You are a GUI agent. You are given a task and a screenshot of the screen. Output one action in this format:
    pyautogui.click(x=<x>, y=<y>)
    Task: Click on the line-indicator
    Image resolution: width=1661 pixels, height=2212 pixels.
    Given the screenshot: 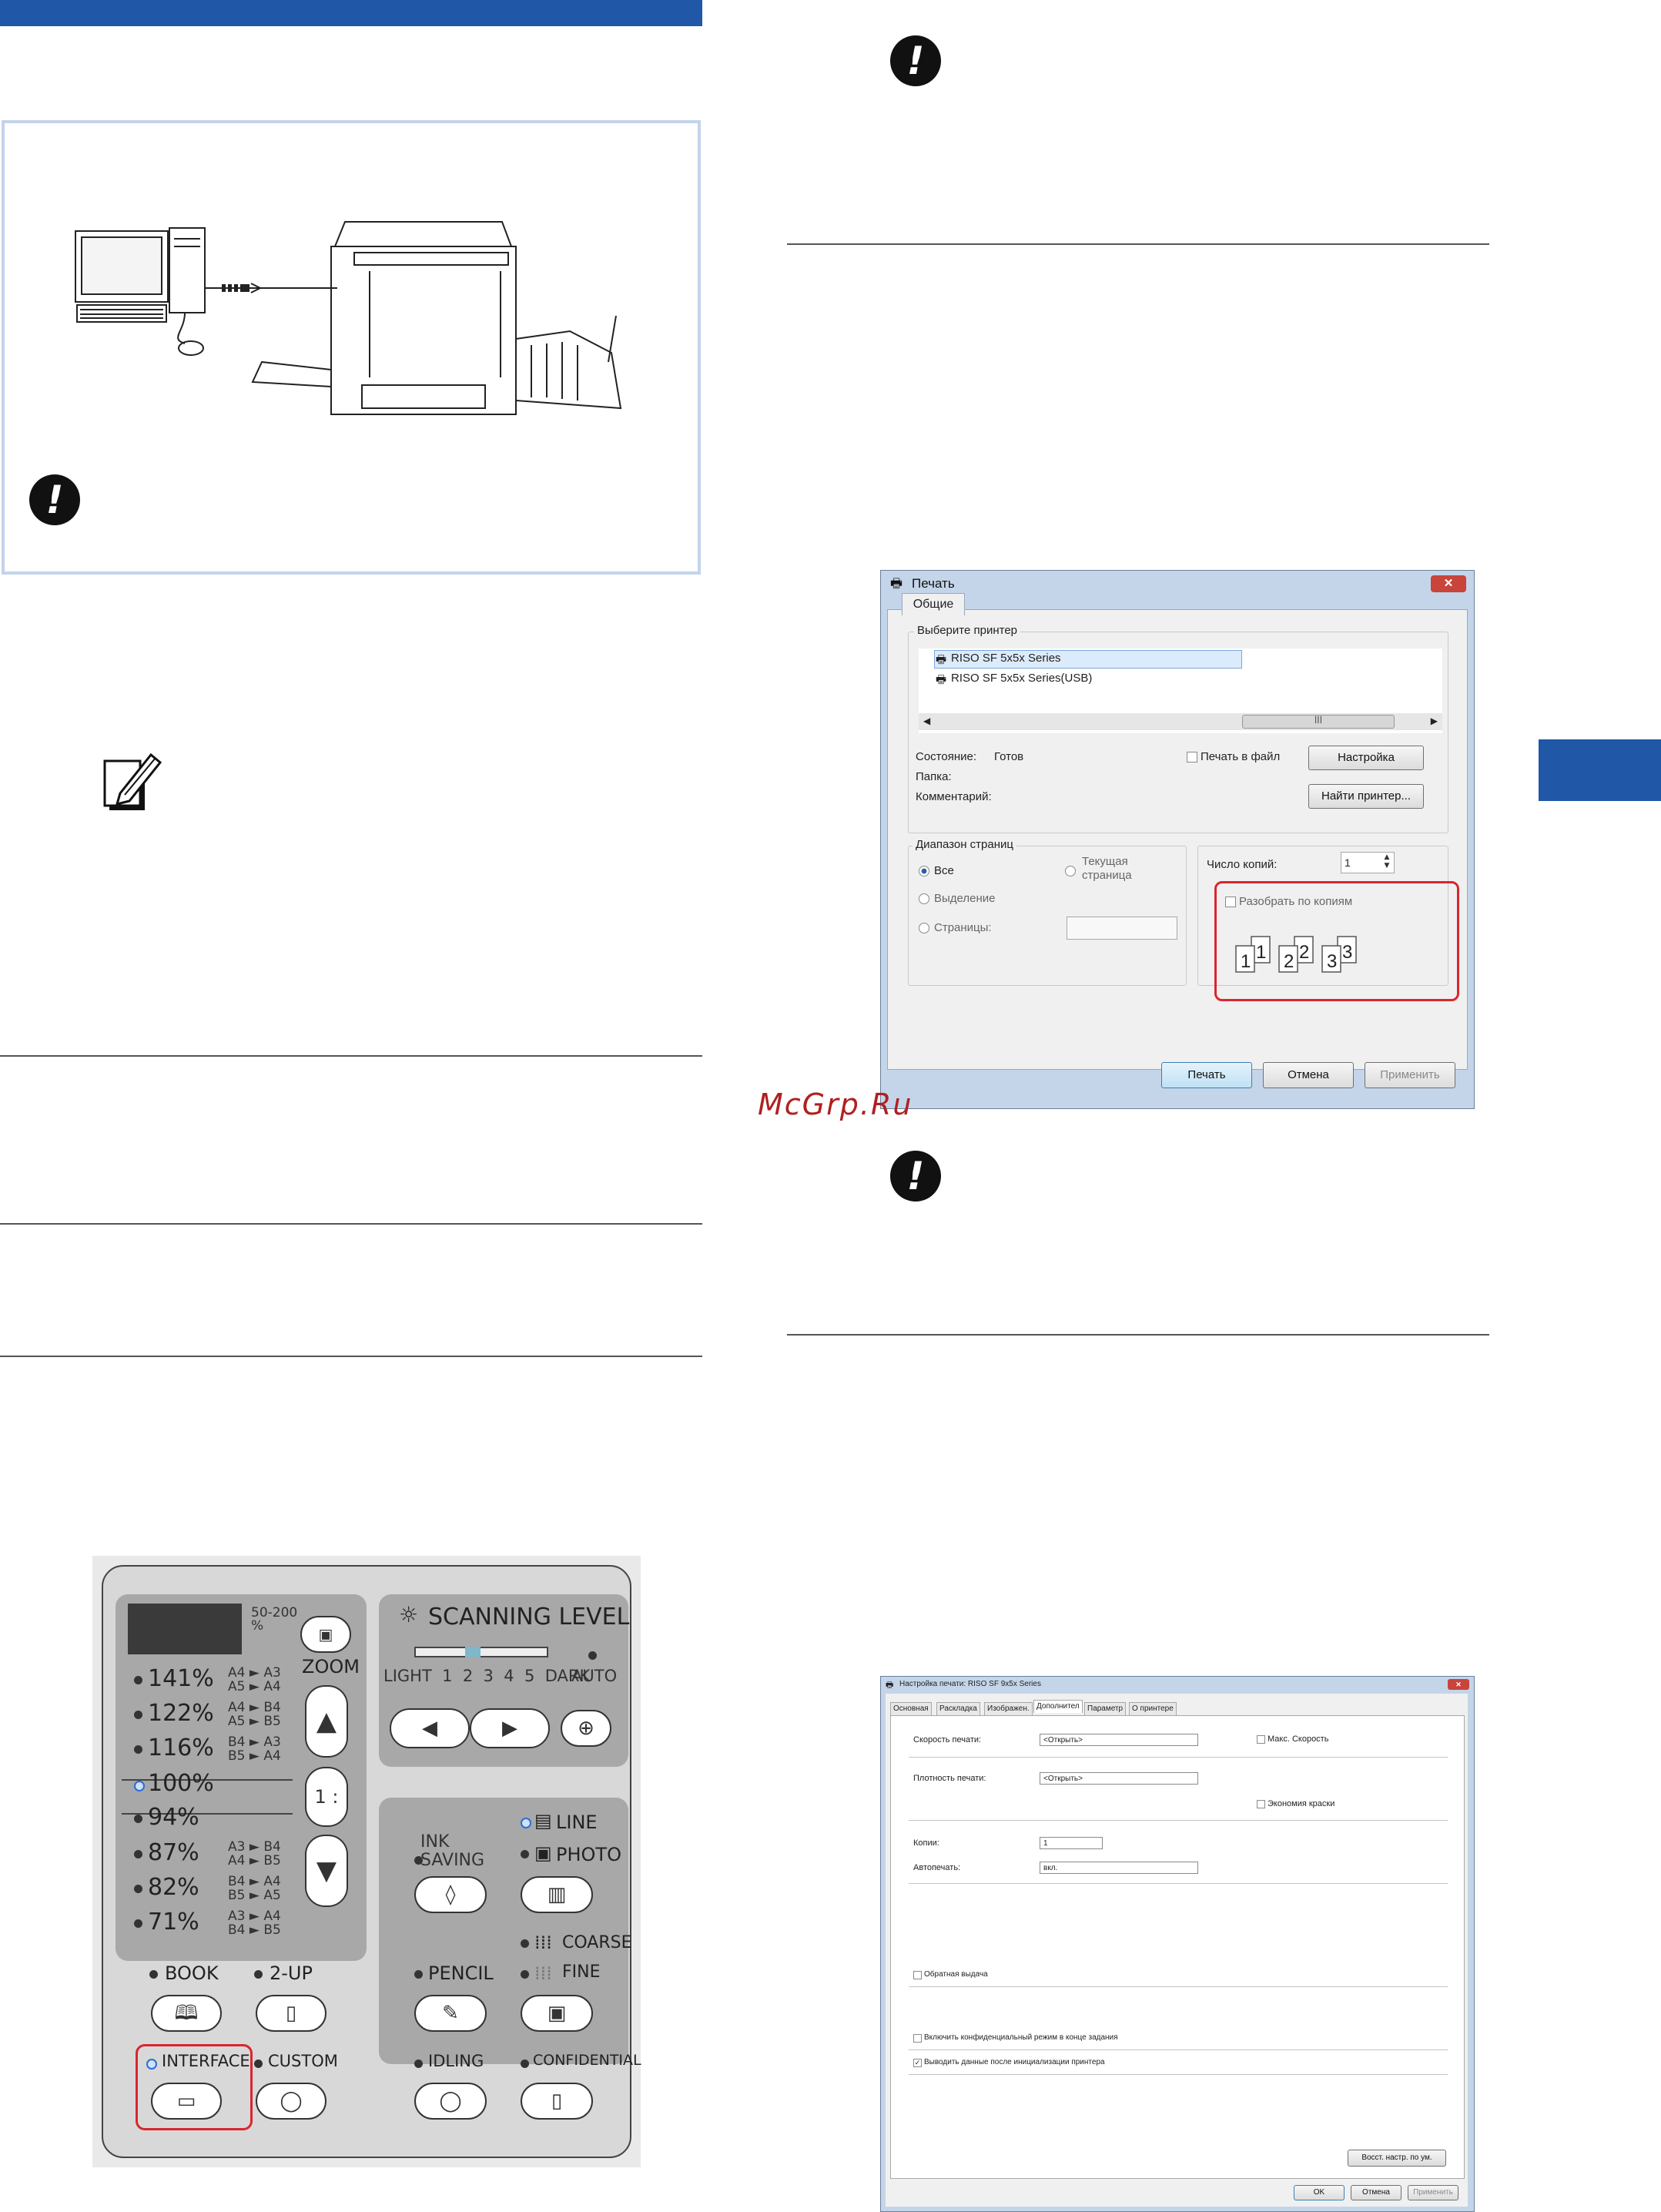 What is the action you would take?
    pyautogui.click(x=526, y=1823)
    